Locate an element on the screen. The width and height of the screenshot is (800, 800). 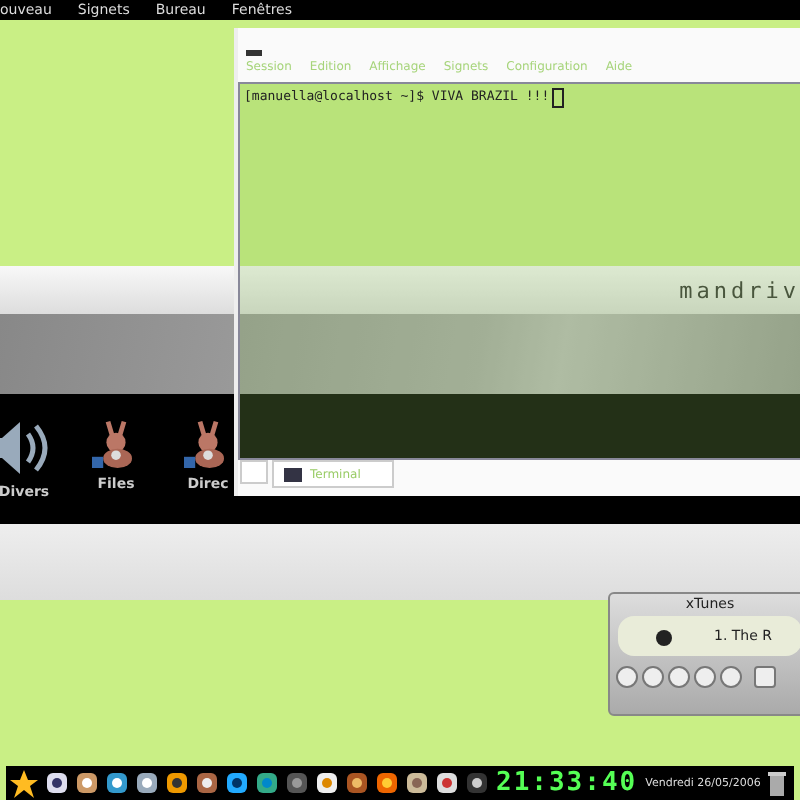
trash-icon is located at coordinates (777, 783).